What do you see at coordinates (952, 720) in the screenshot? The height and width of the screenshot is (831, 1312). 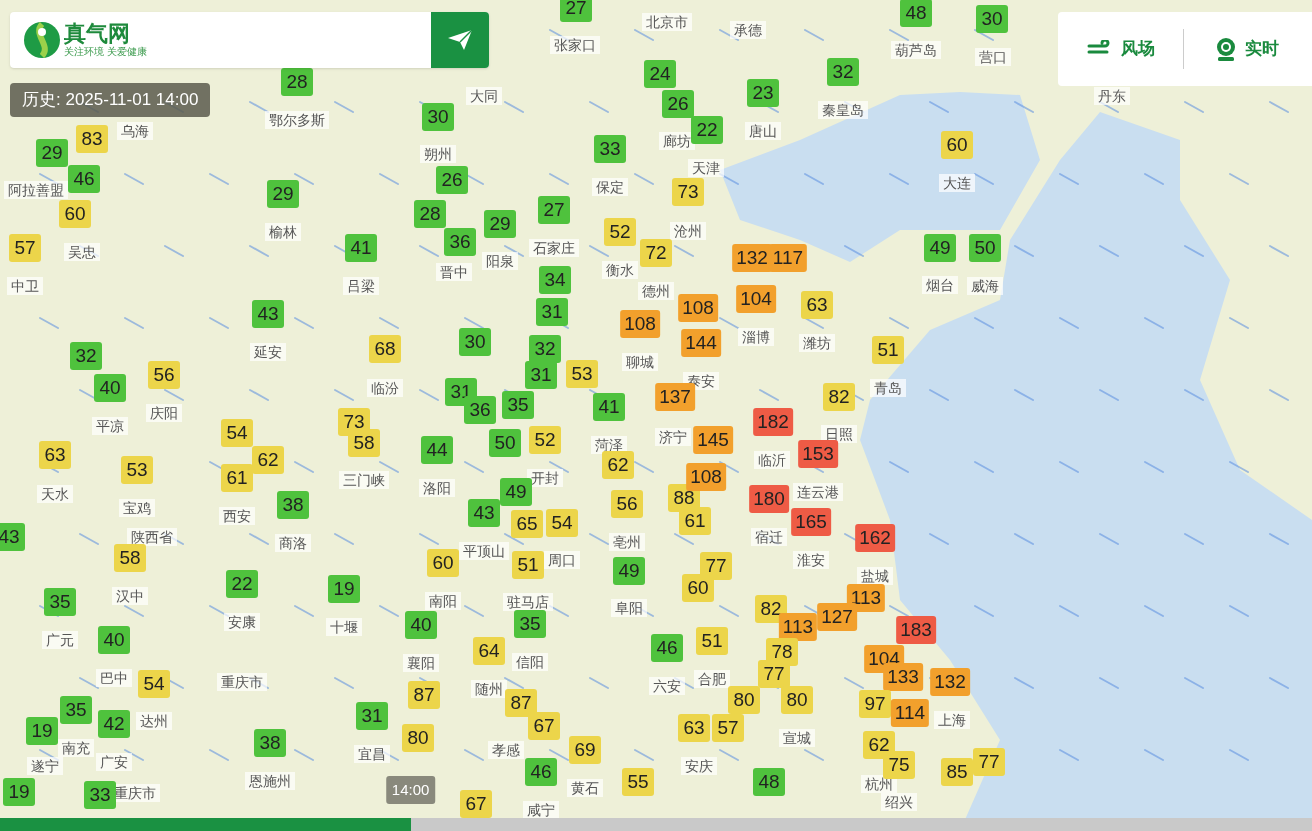 I see `city-label: 上海` at bounding box center [952, 720].